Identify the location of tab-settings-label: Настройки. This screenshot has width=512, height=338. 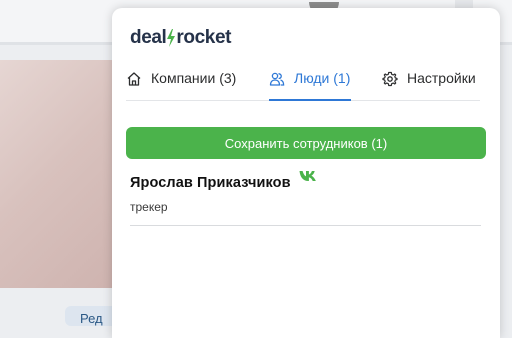
(441, 78).